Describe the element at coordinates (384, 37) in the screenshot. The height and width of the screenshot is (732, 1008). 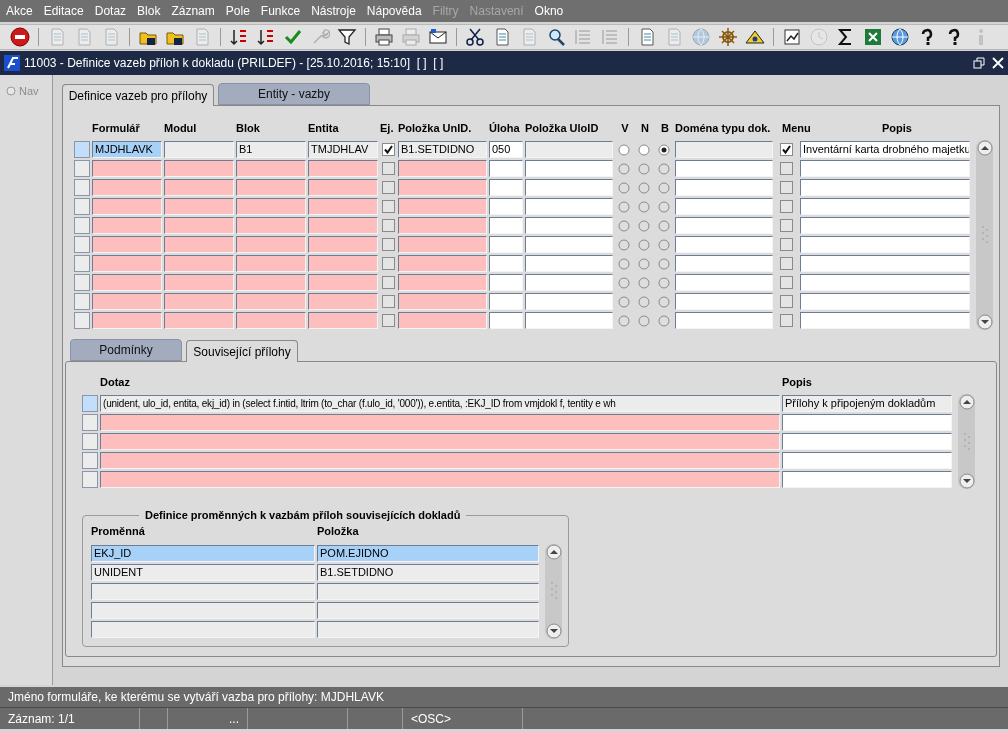
I see `printer-icon` at that location.